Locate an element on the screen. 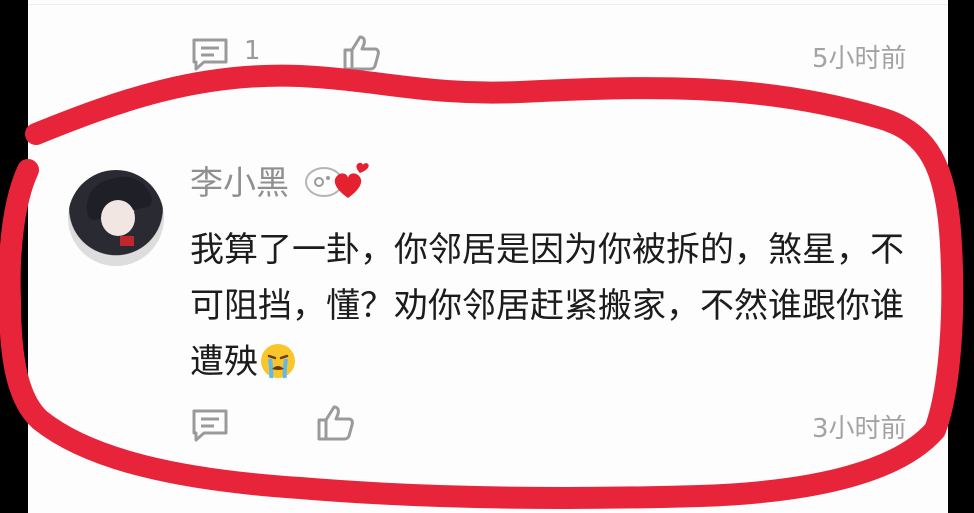 Image resolution: width=974 pixels, height=513 pixels. reply-count: 1 is located at coordinates (252, 51).